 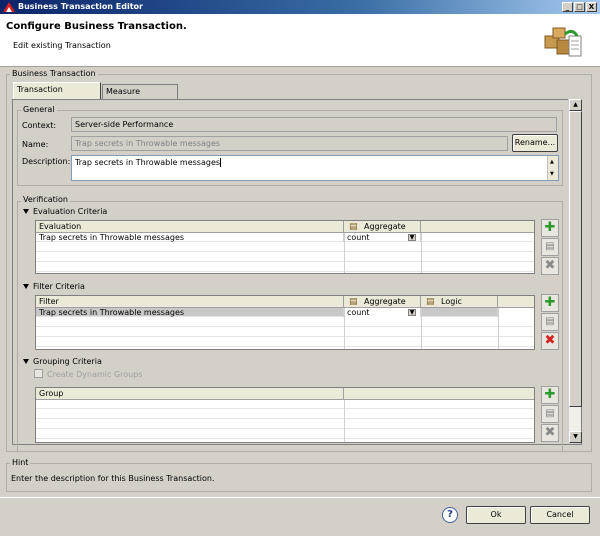 I want to click on filter-table-header: Filter ▤ Aggregate ▤ Logic, so click(x=285, y=302).